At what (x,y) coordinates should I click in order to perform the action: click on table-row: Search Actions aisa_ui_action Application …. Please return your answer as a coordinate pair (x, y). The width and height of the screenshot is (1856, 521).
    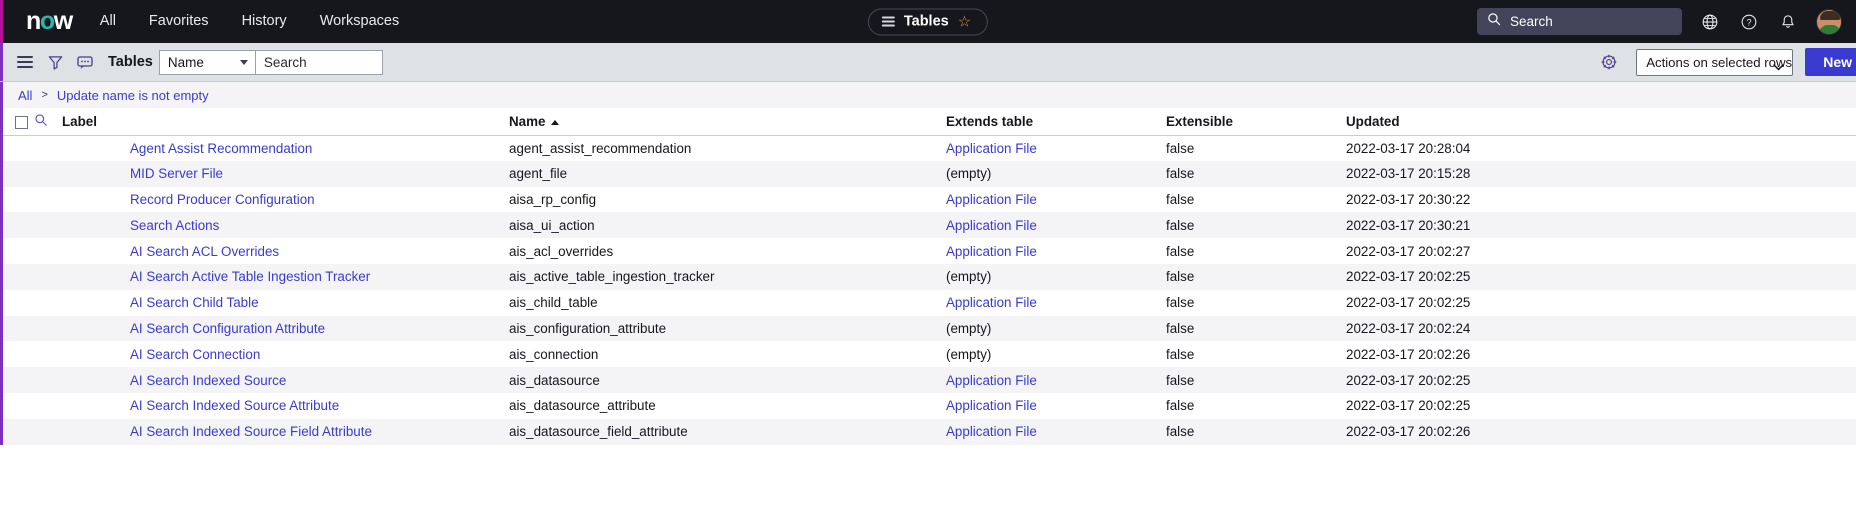
    Looking at the image, I should click on (928, 225).